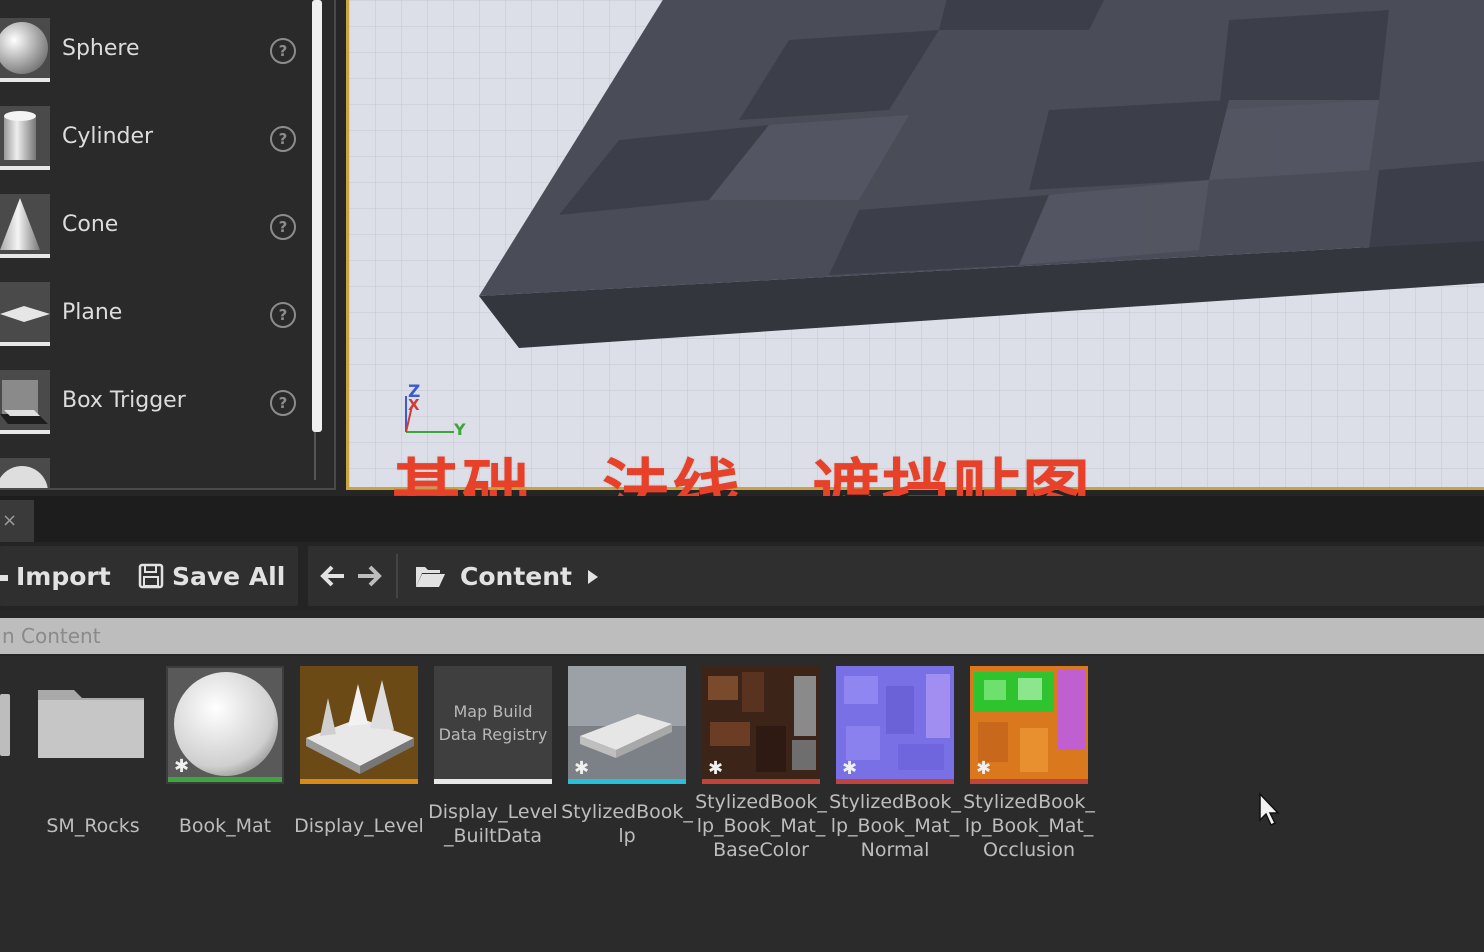  What do you see at coordinates (414, 405) in the screenshot?
I see `axis-x-label: X` at bounding box center [414, 405].